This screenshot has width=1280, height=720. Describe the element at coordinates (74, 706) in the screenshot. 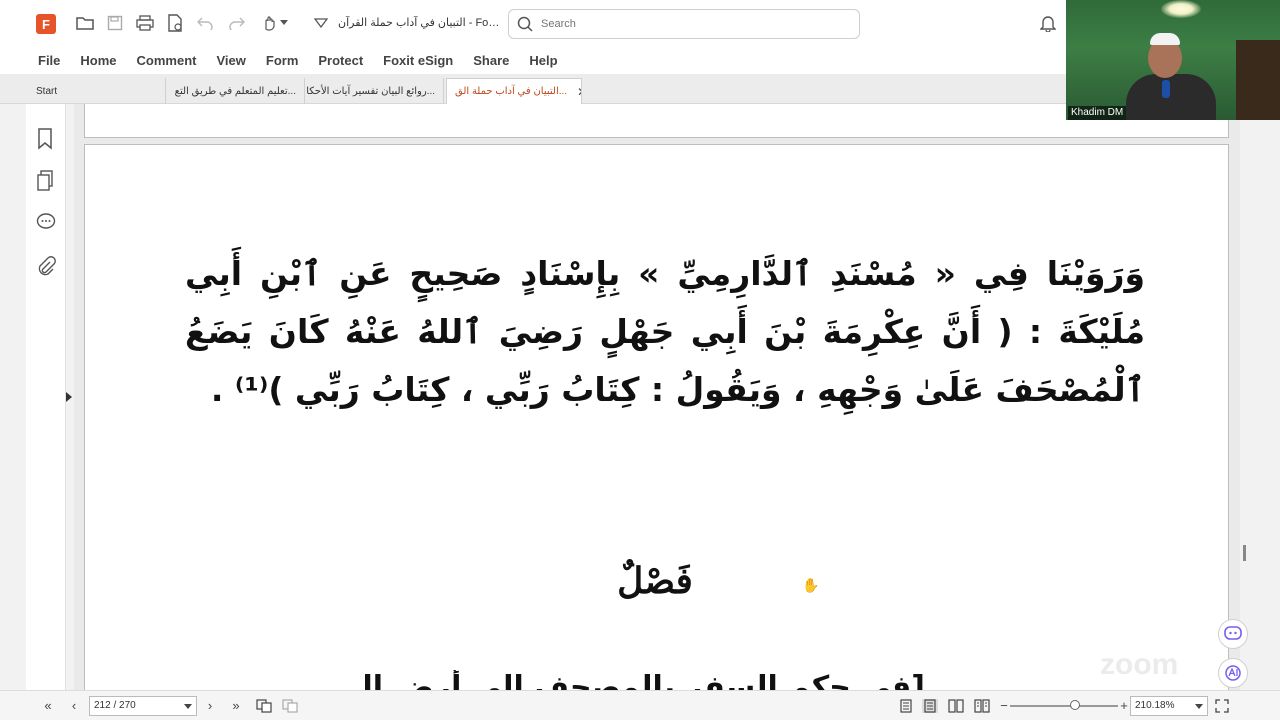

I see `prev-page-icon: ‹` at that location.